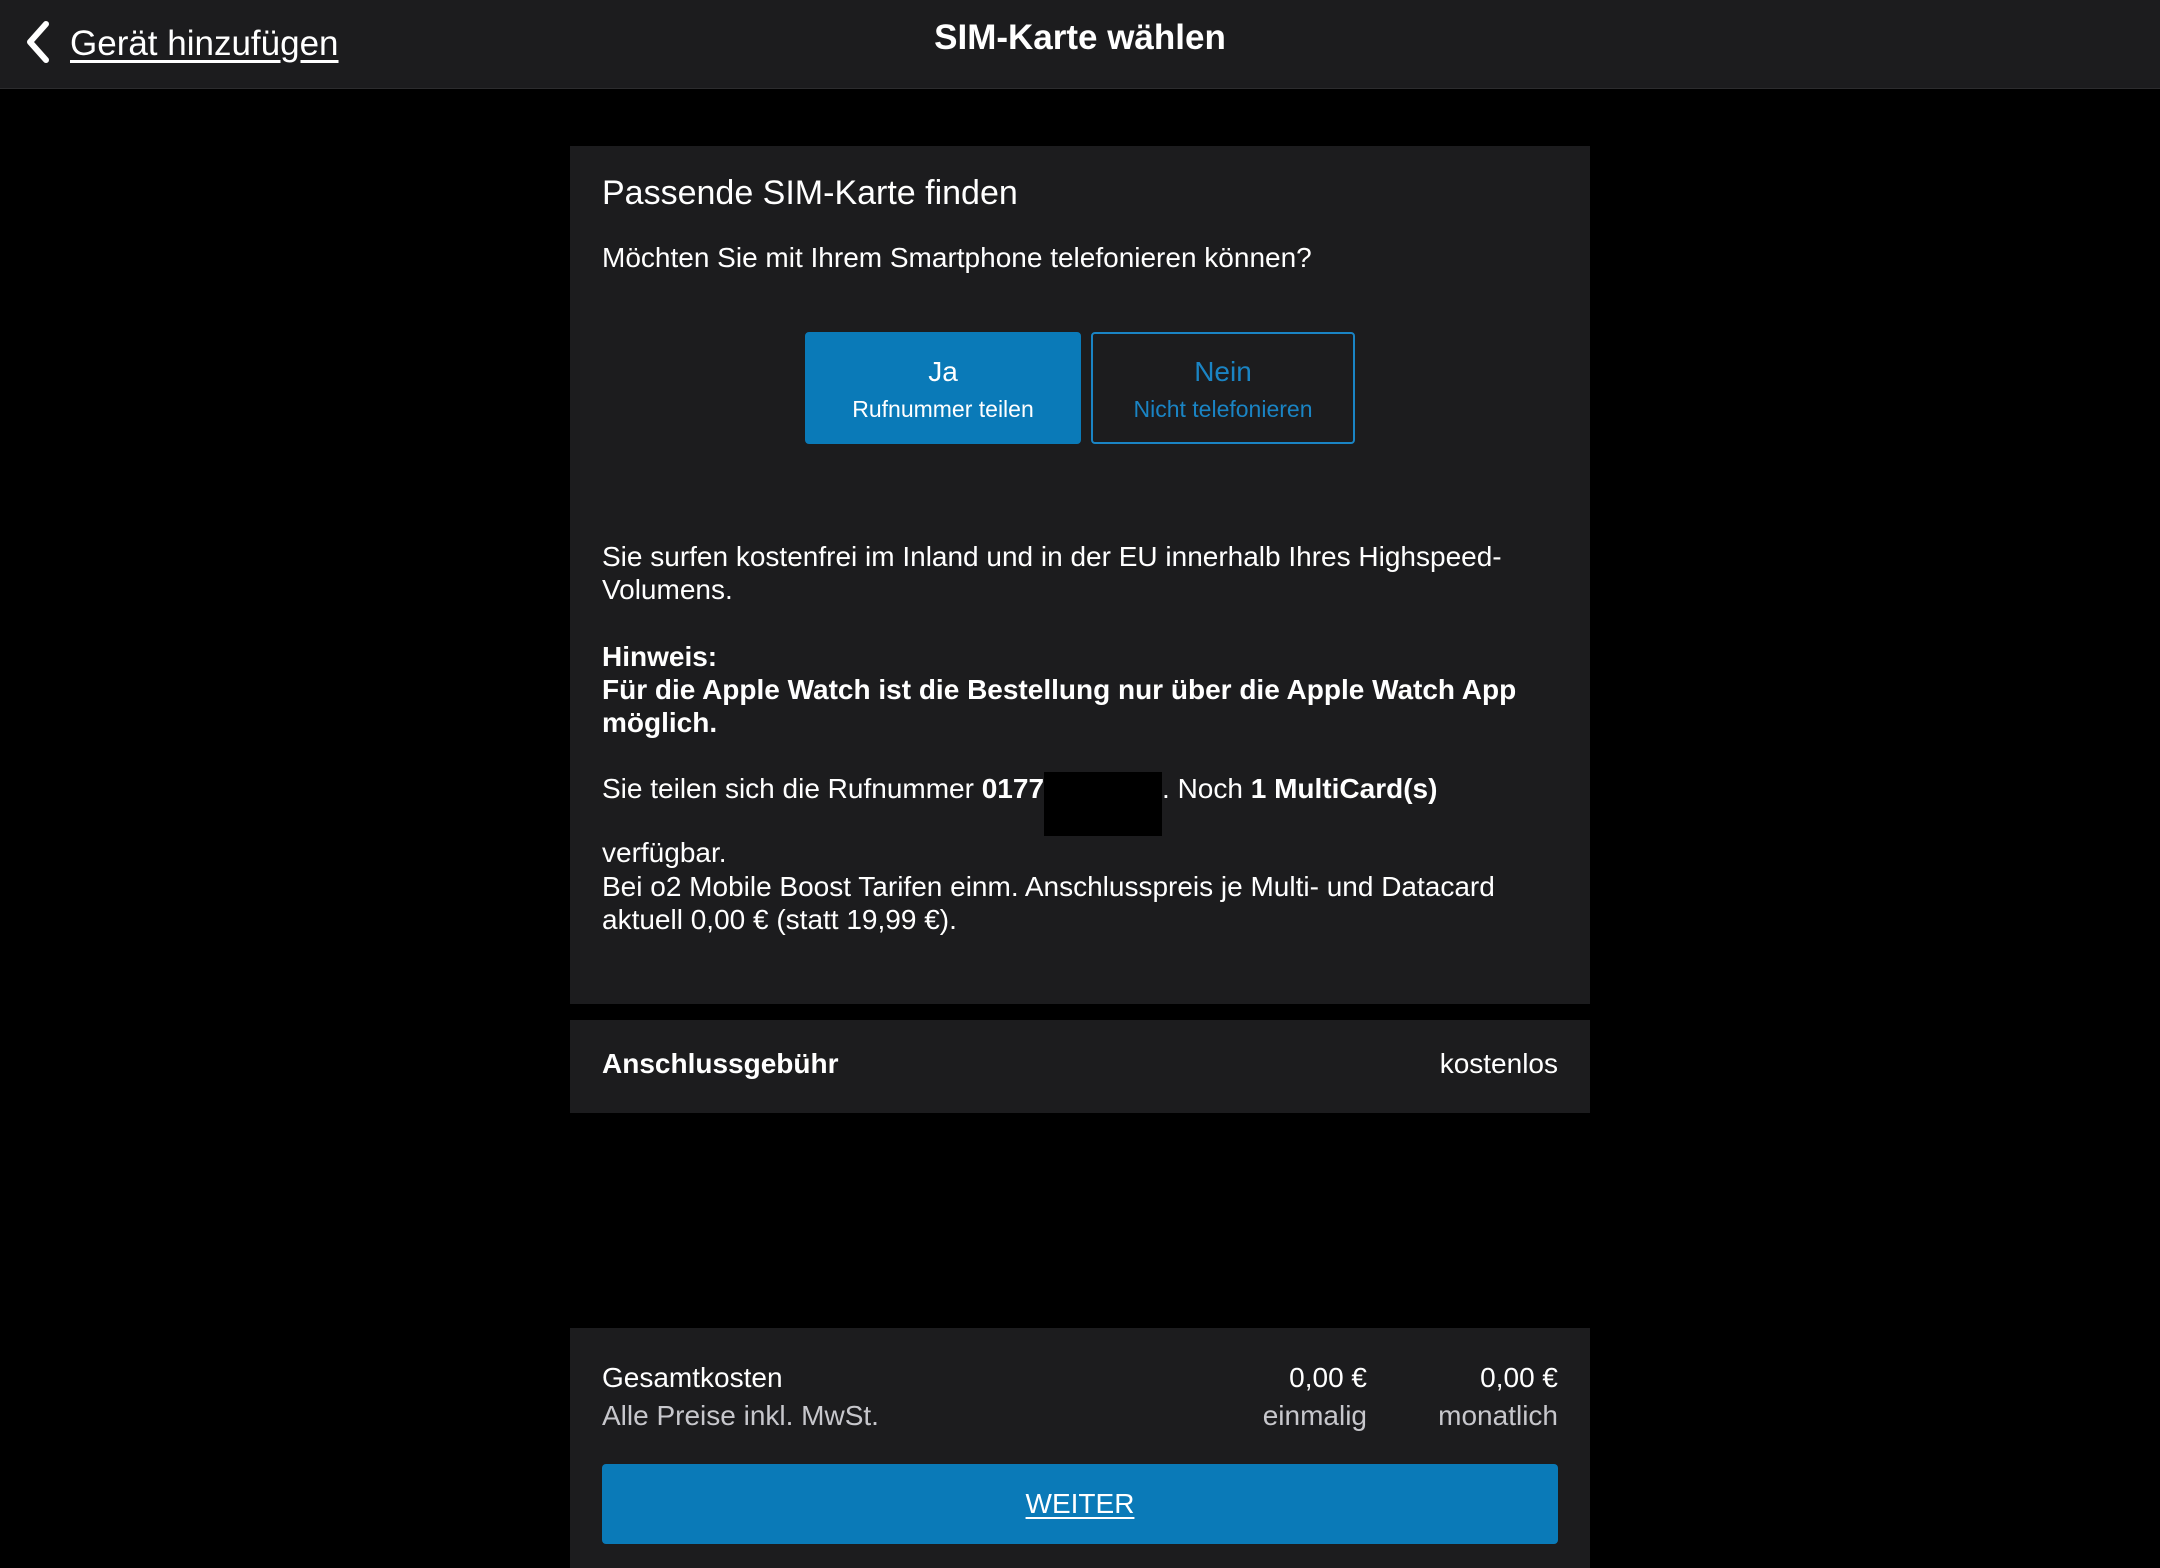  I want to click on one-time-price: 0,00 € einmalig, so click(1315, 1397).